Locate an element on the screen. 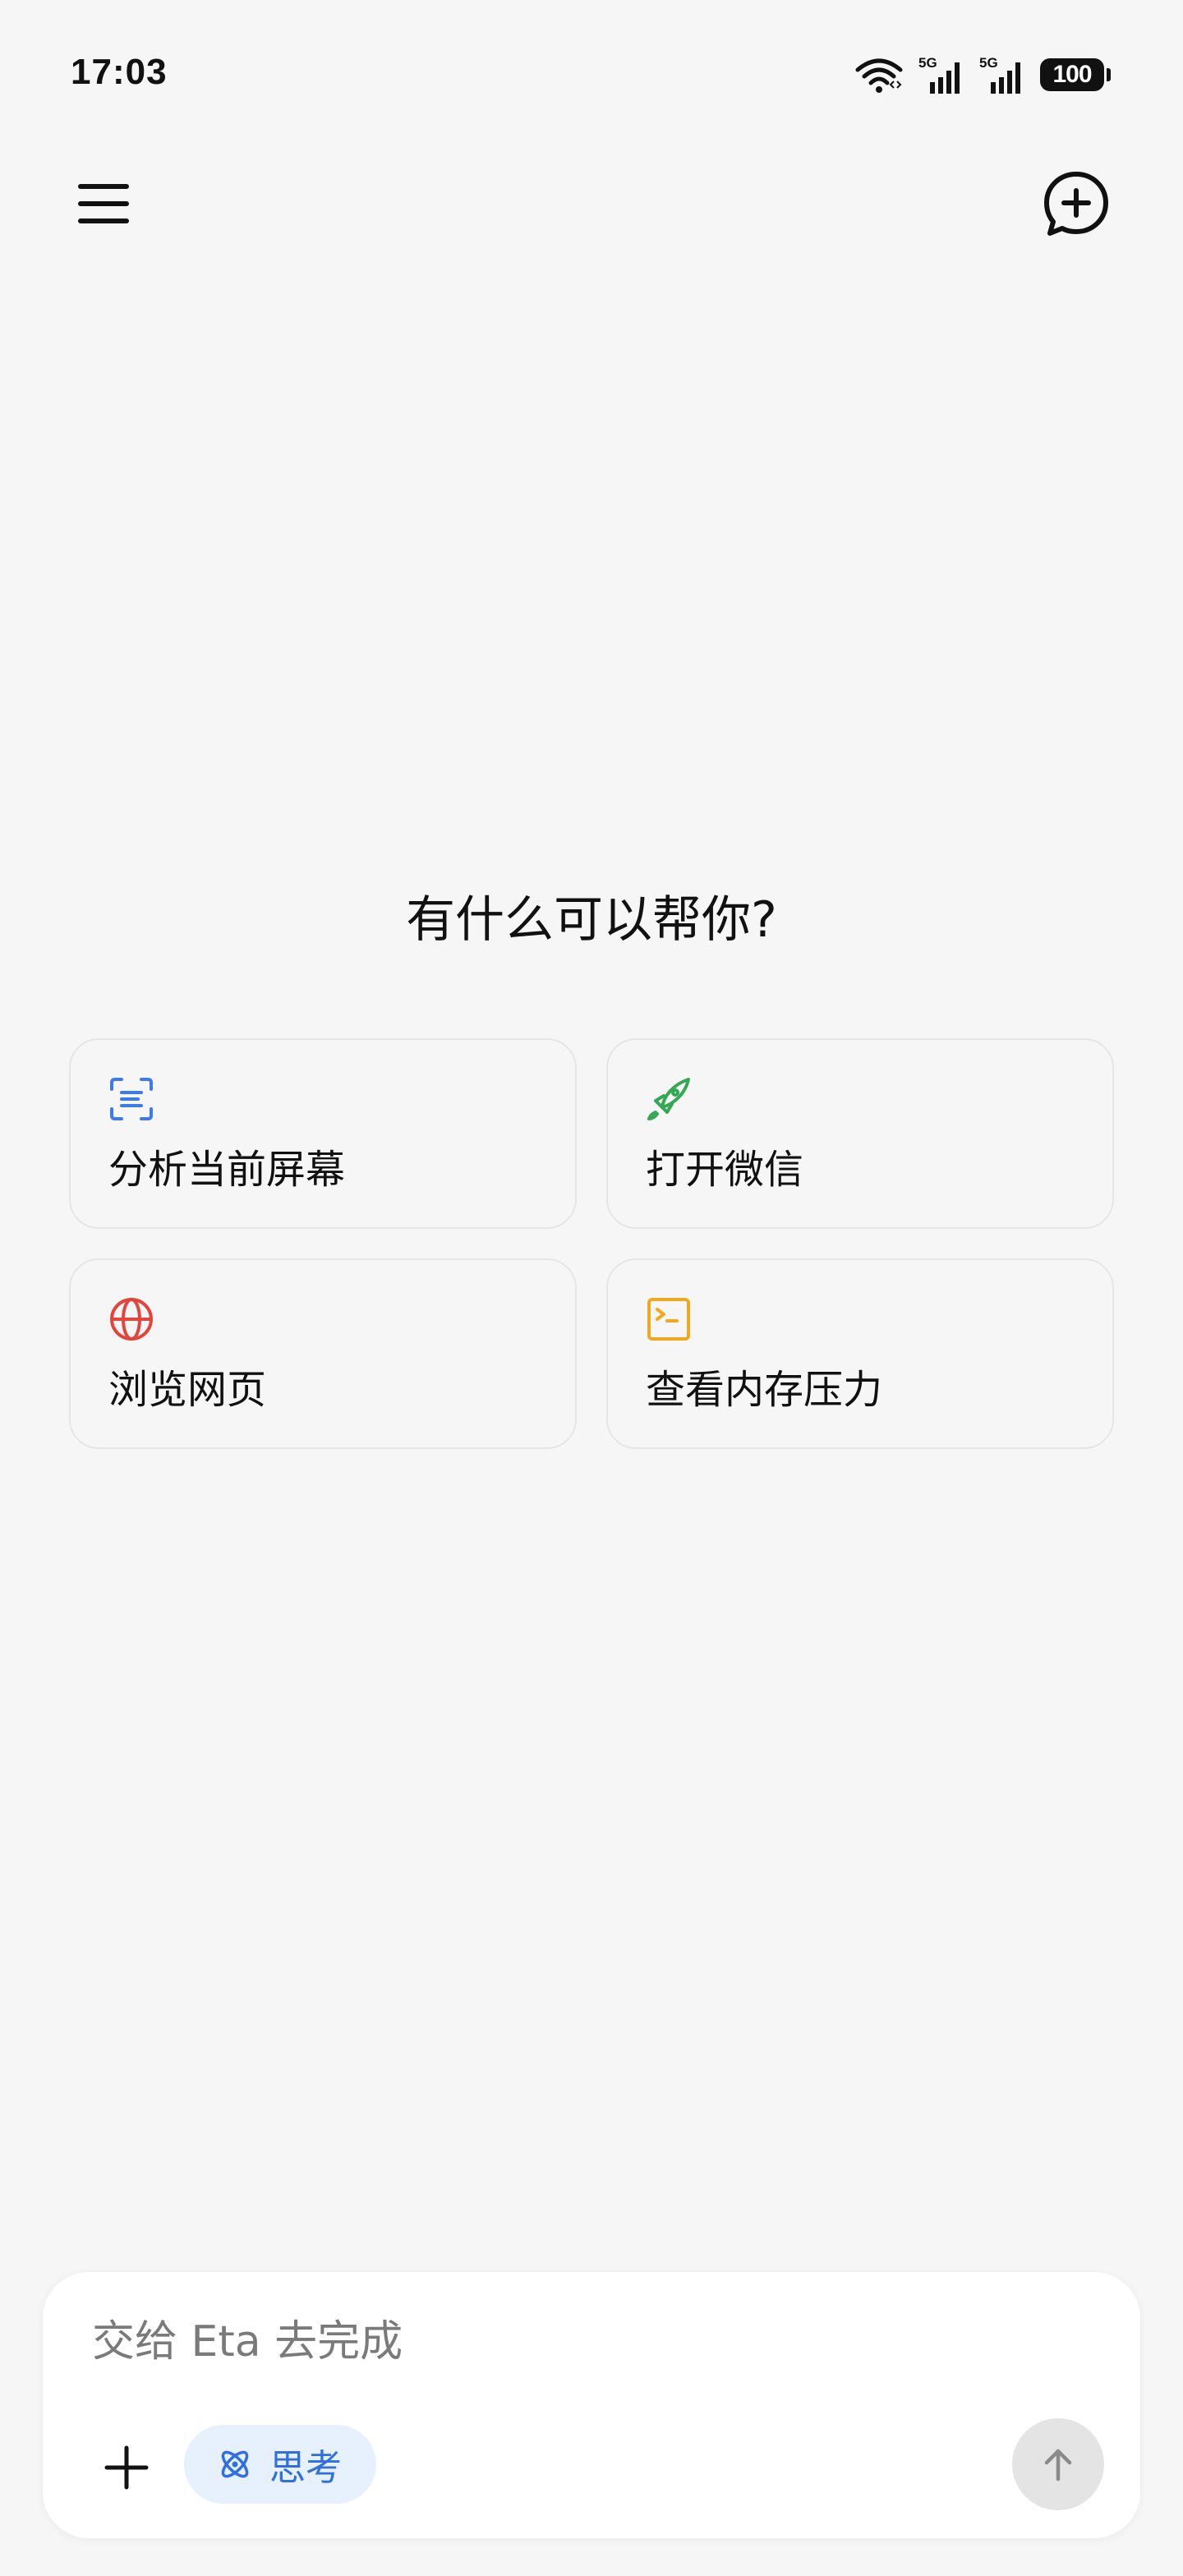  atom-icon is located at coordinates (235, 2464).